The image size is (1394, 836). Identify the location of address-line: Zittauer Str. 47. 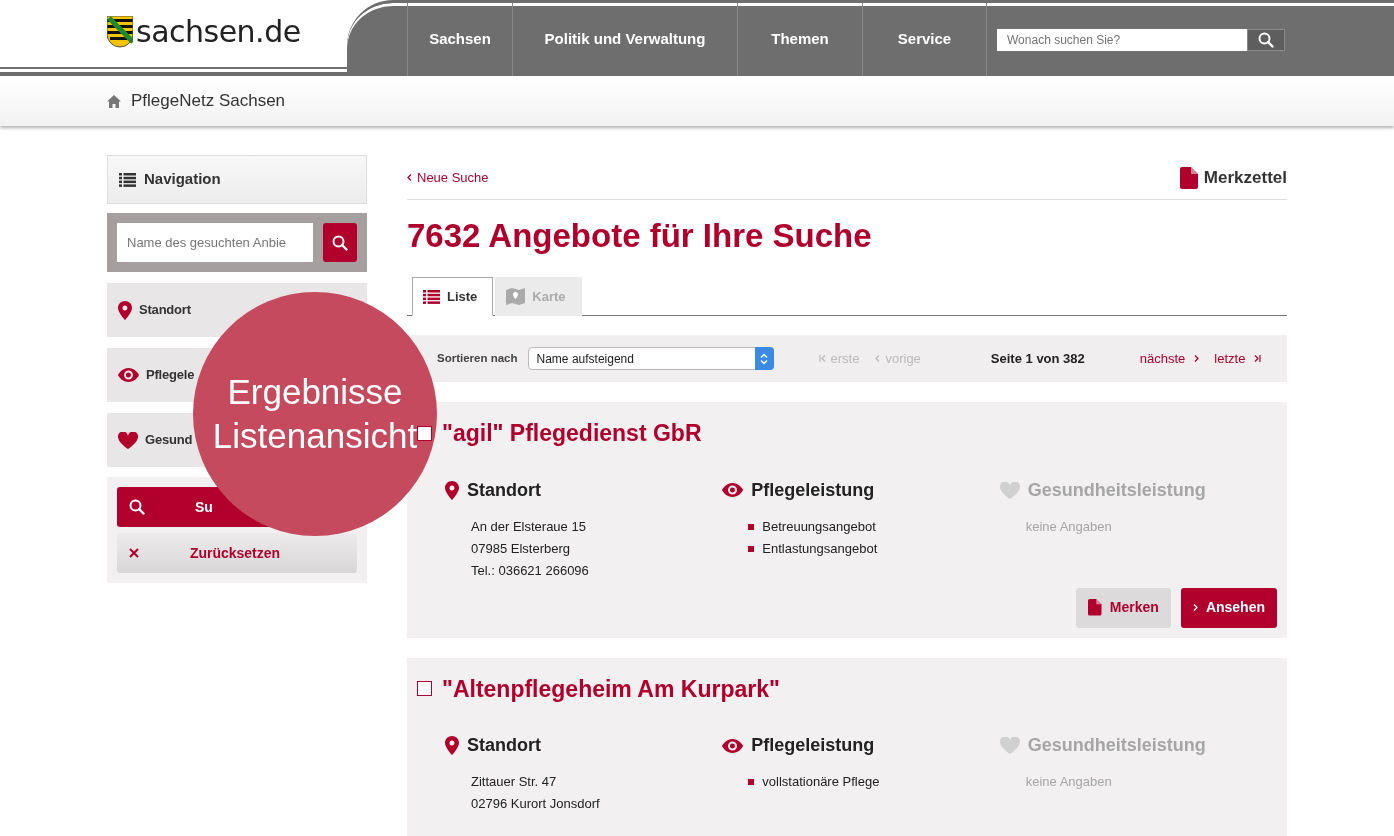
(514, 782).